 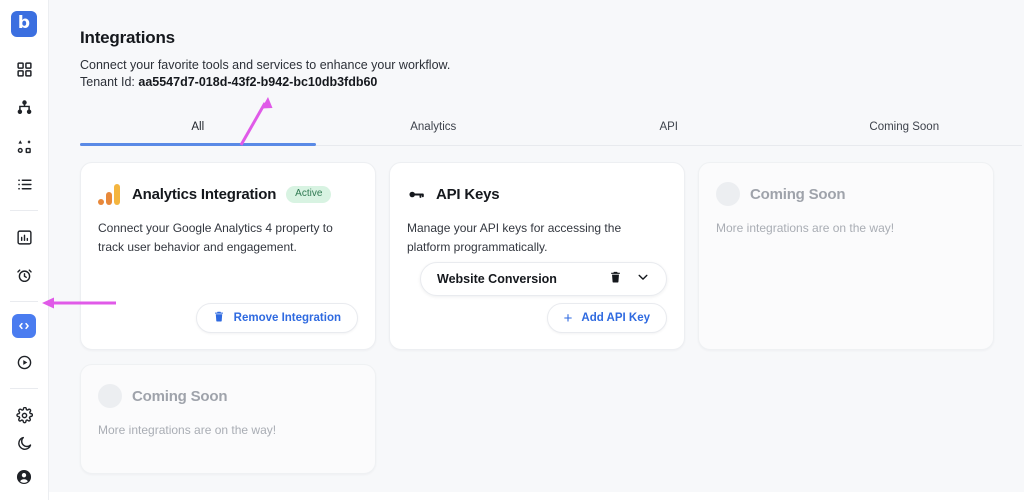 I want to click on card-title: API Keys, so click(x=468, y=194).